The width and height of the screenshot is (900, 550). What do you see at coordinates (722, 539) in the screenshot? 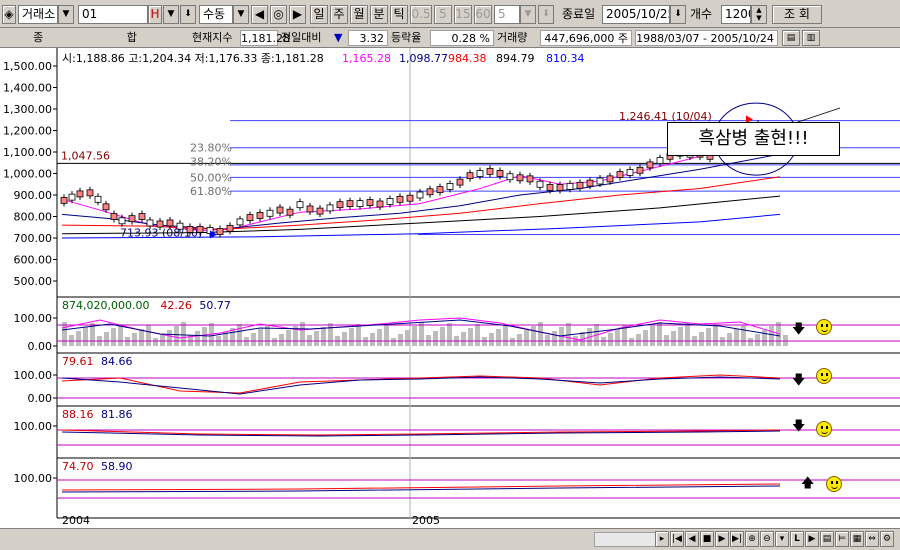
I see `play-icon: ▶` at bounding box center [722, 539].